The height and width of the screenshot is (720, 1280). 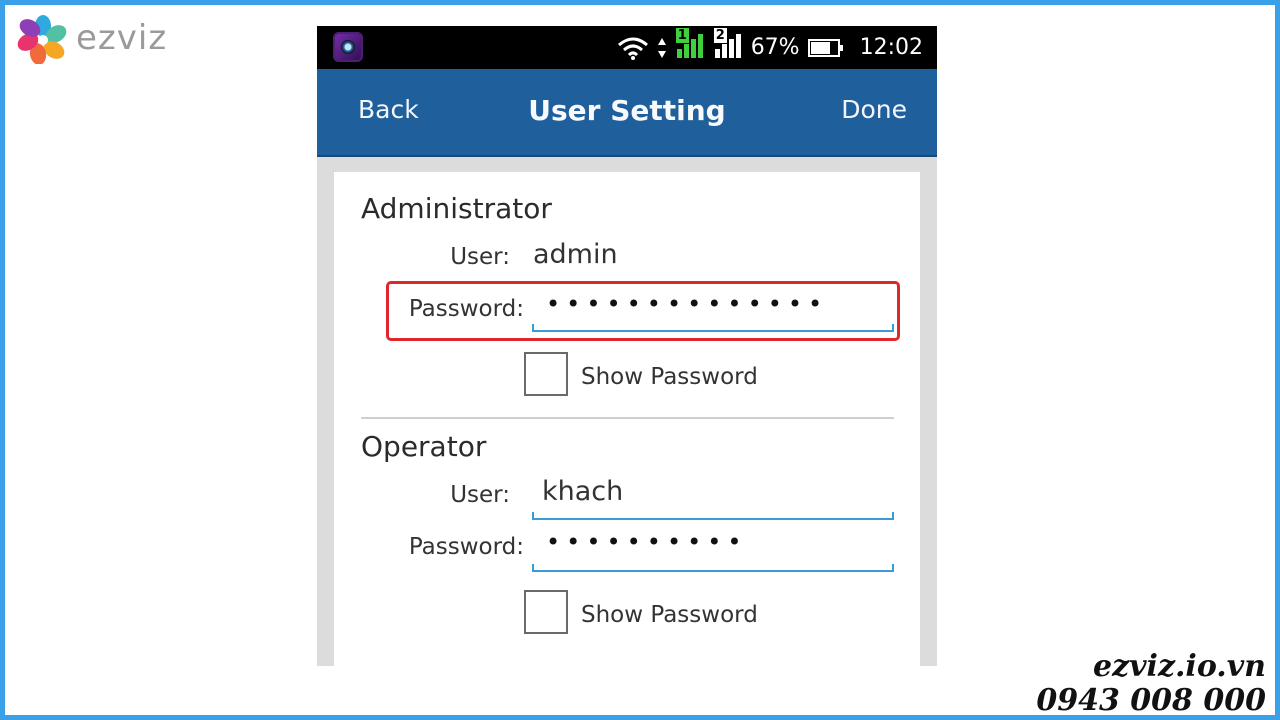 I want to click on sim1-label: 1, so click(x=682, y=35).